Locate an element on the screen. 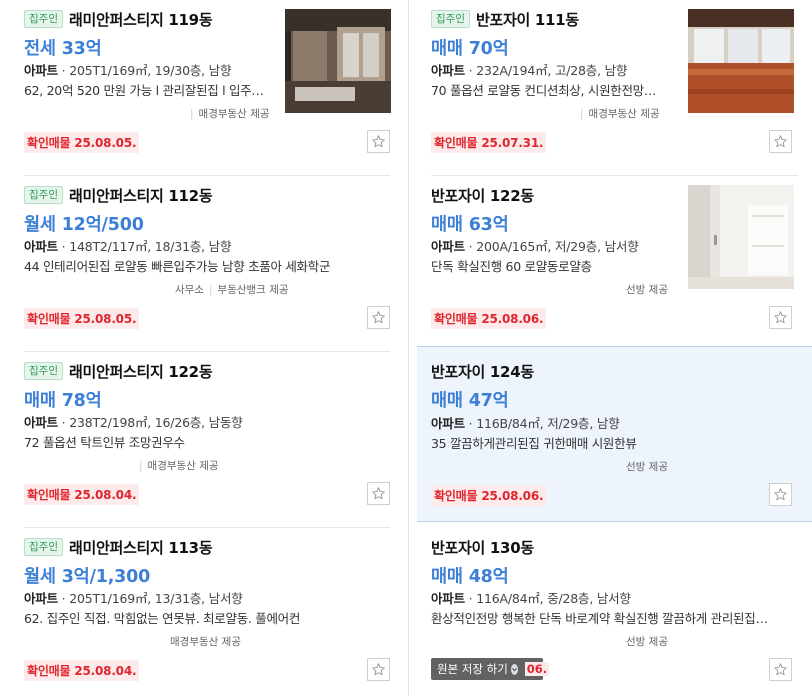 This screenshot has width=812, height=696. listing-title: 래미안퍼스티지 113동 is located at coordinates (141, 547).